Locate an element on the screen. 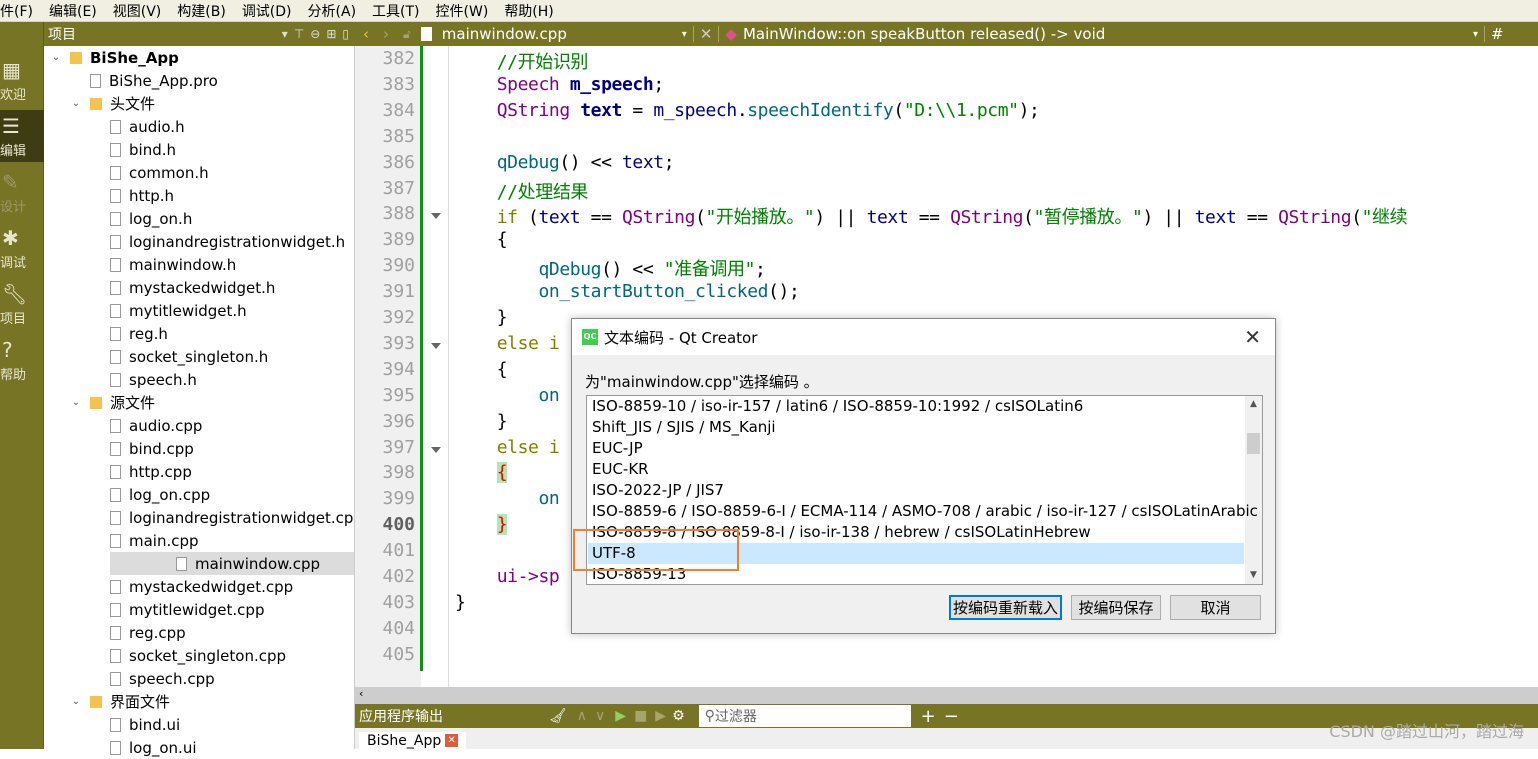  tree-item: audio.cpp is located at coordinates (199, 425).